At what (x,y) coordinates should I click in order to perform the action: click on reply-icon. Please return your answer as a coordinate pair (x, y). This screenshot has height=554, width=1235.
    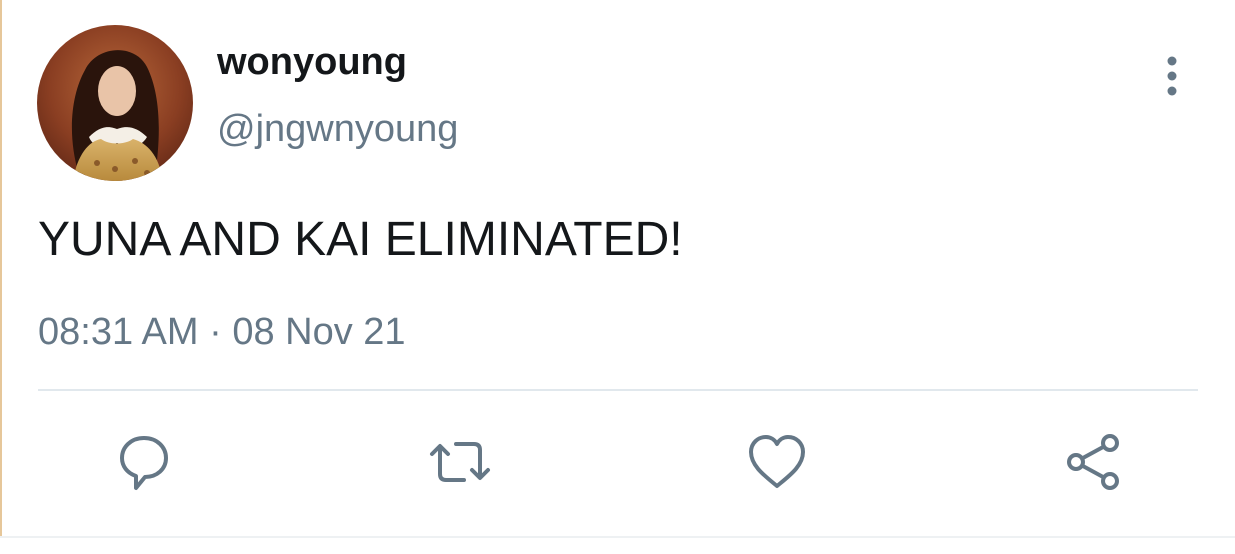
    Looking at the image, I should click on (144, 463).